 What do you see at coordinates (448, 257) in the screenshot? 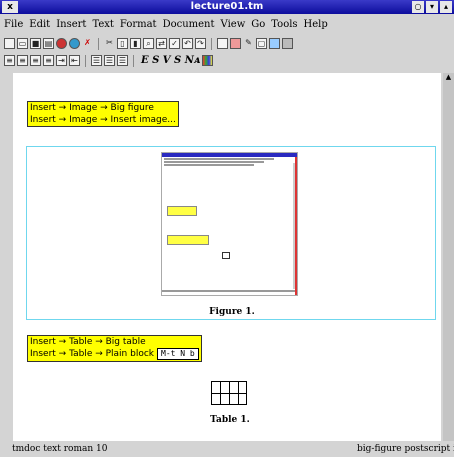
I see `vertical-scrollbar: ▲` at bounding box center [448, 257].